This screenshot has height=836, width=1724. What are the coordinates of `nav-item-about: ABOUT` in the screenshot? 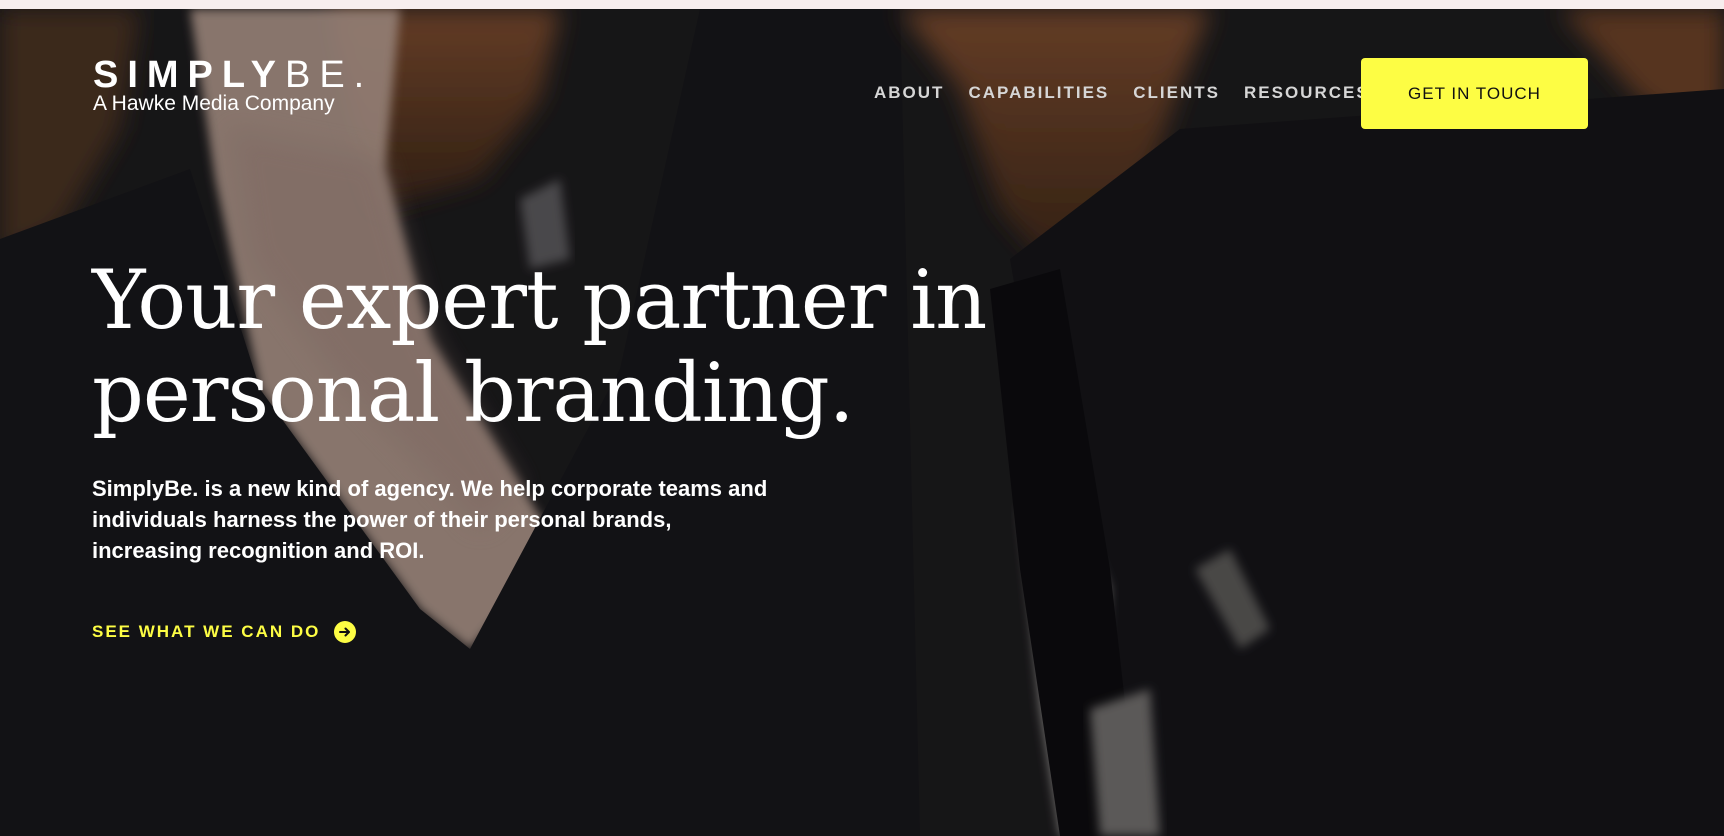 It's located at (909, 93).